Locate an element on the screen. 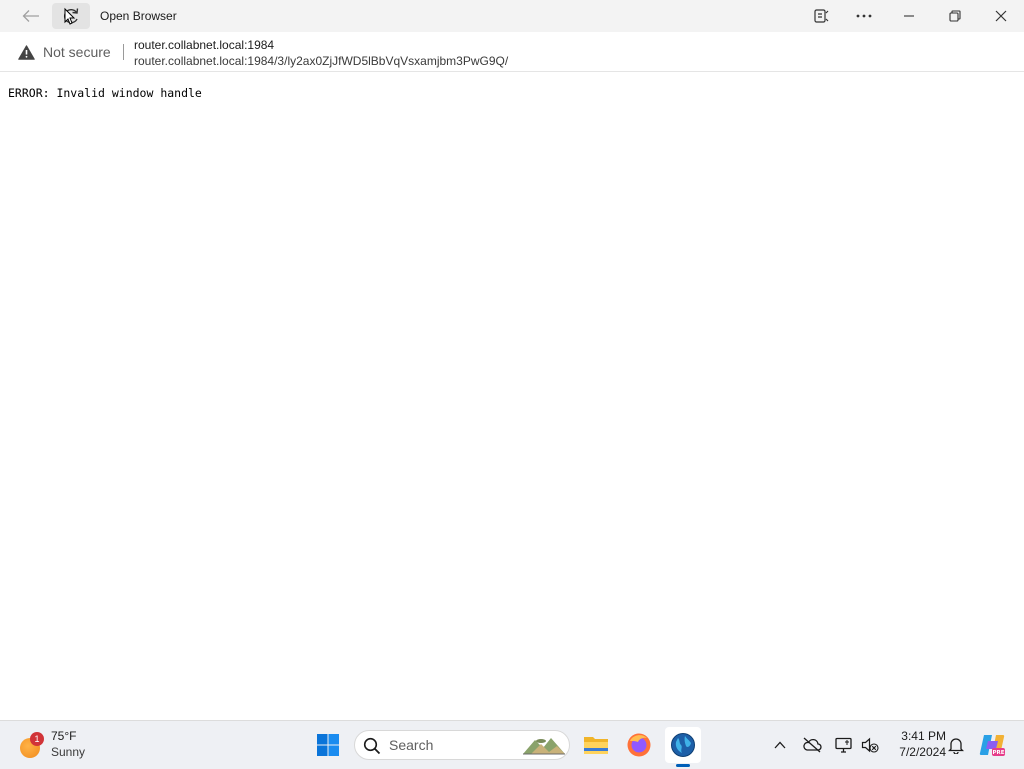 The width and height of the screenshot is (1024, 769). security-label: Not secure is located at coordinates (77, 52).